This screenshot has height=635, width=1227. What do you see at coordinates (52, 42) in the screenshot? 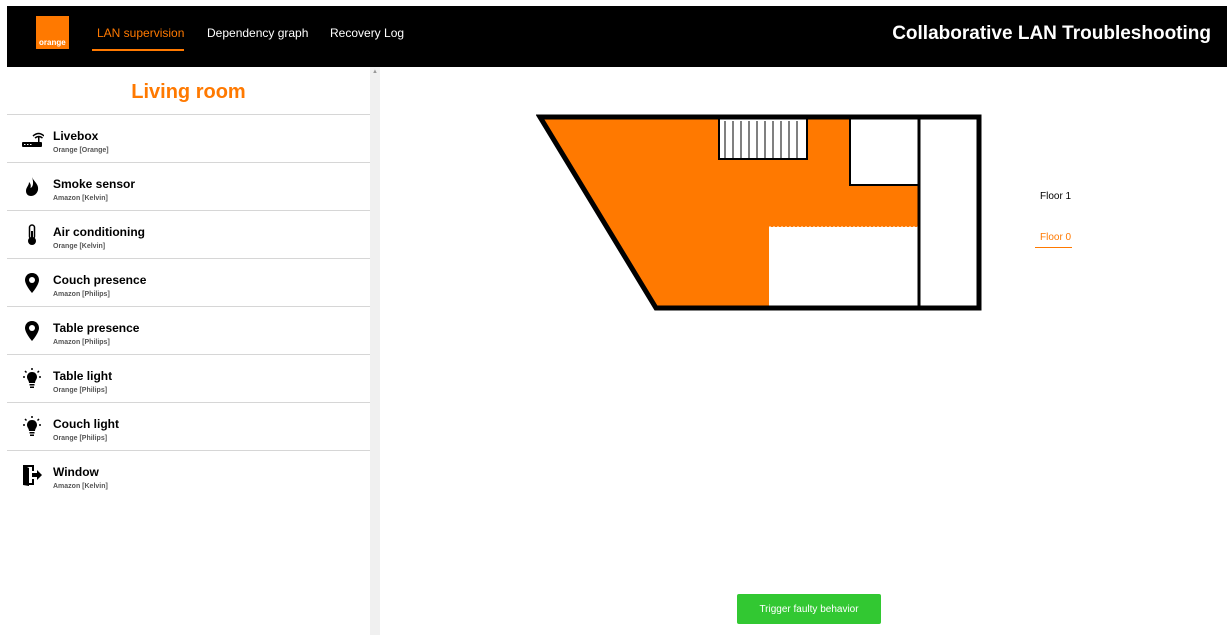
I see `logo-text: orange` at bounding box center [52, 42].